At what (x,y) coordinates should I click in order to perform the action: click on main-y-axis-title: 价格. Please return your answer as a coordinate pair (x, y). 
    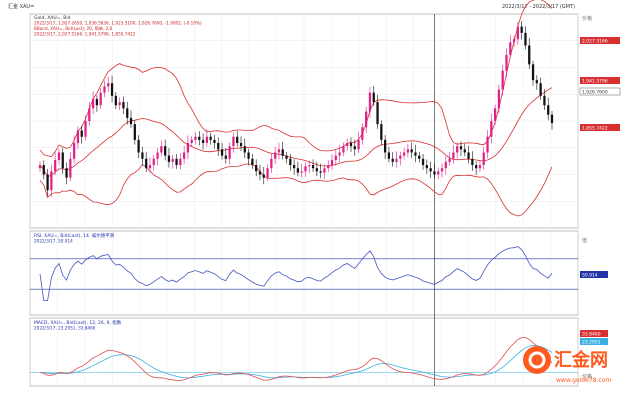
    Looking at the image, I should click on (587, 18).